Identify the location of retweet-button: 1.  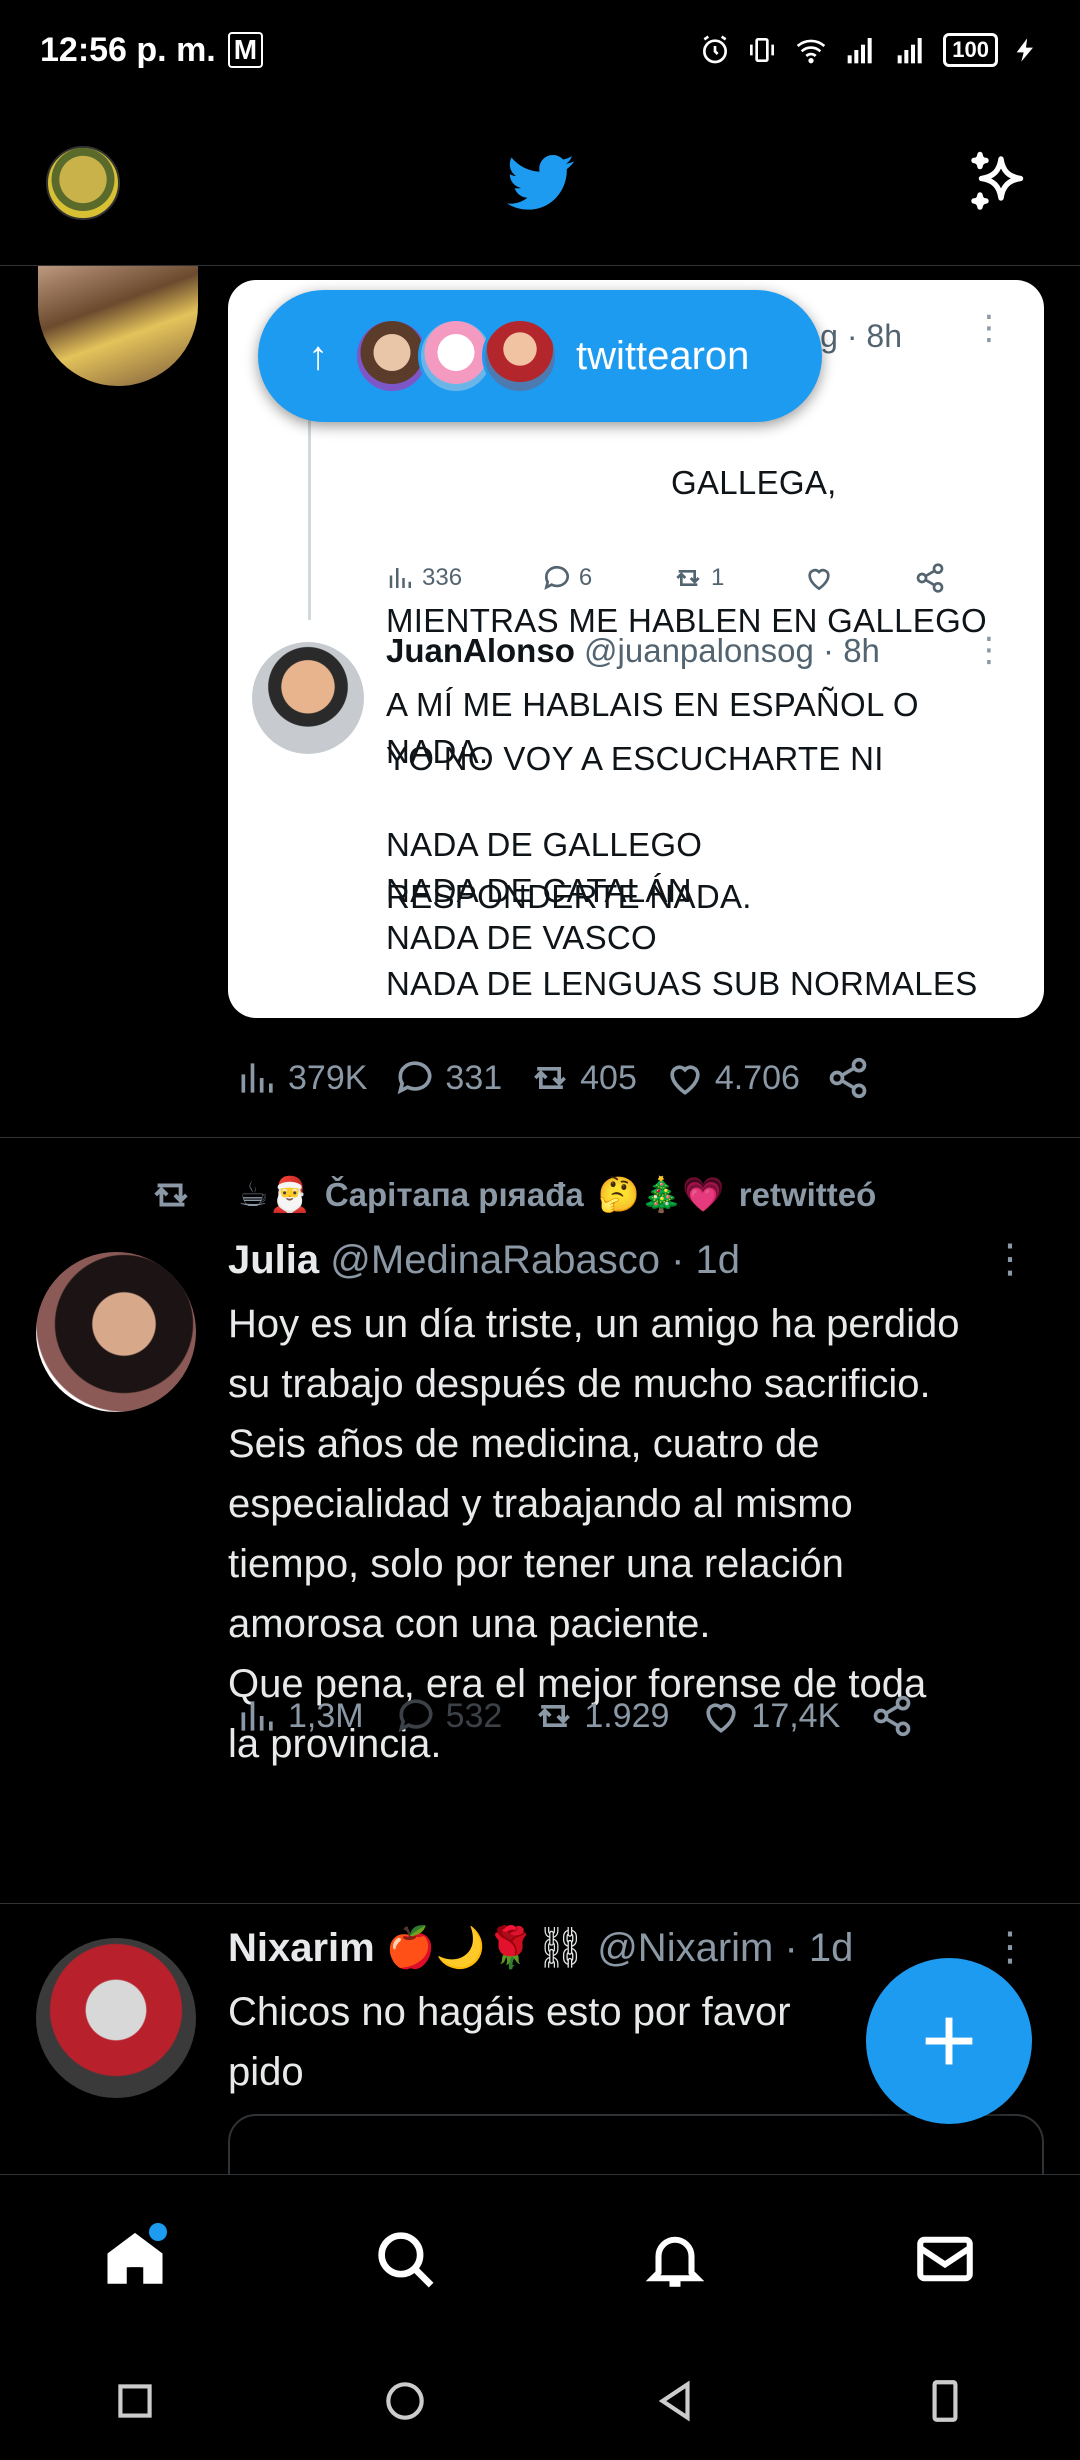
(697, 578).